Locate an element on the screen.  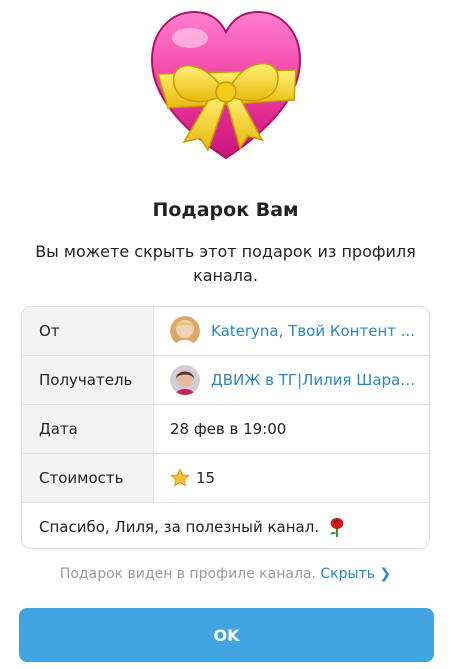
date-value: 28 фев в 19:00 is located at coordinates (228, 429).